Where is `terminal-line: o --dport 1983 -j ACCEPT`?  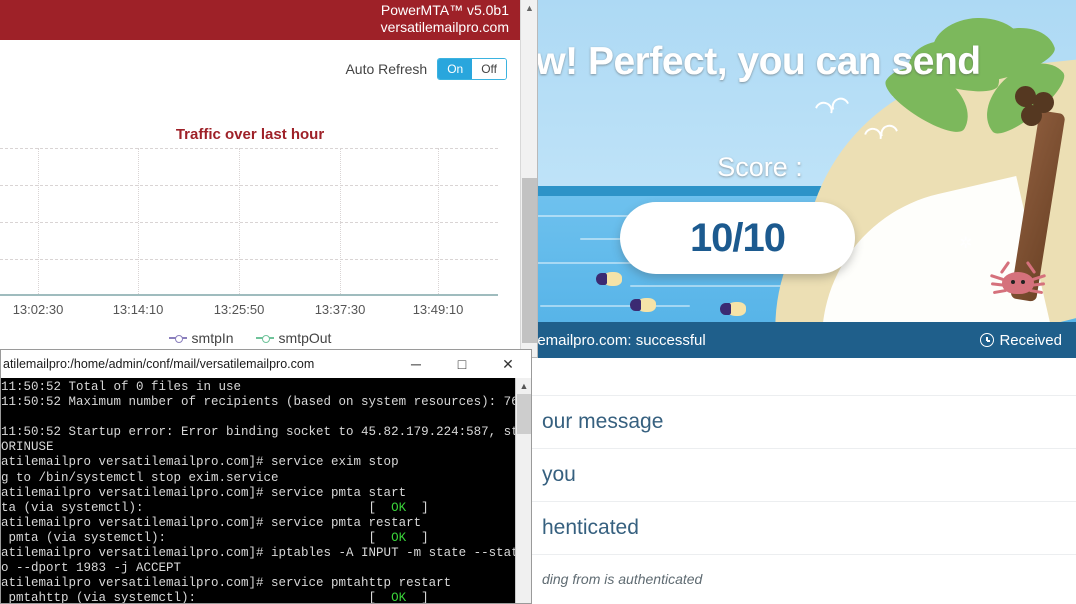
terminal-line: o --dport 1983 -j ACCEPT is located at coordinates (91, 568).